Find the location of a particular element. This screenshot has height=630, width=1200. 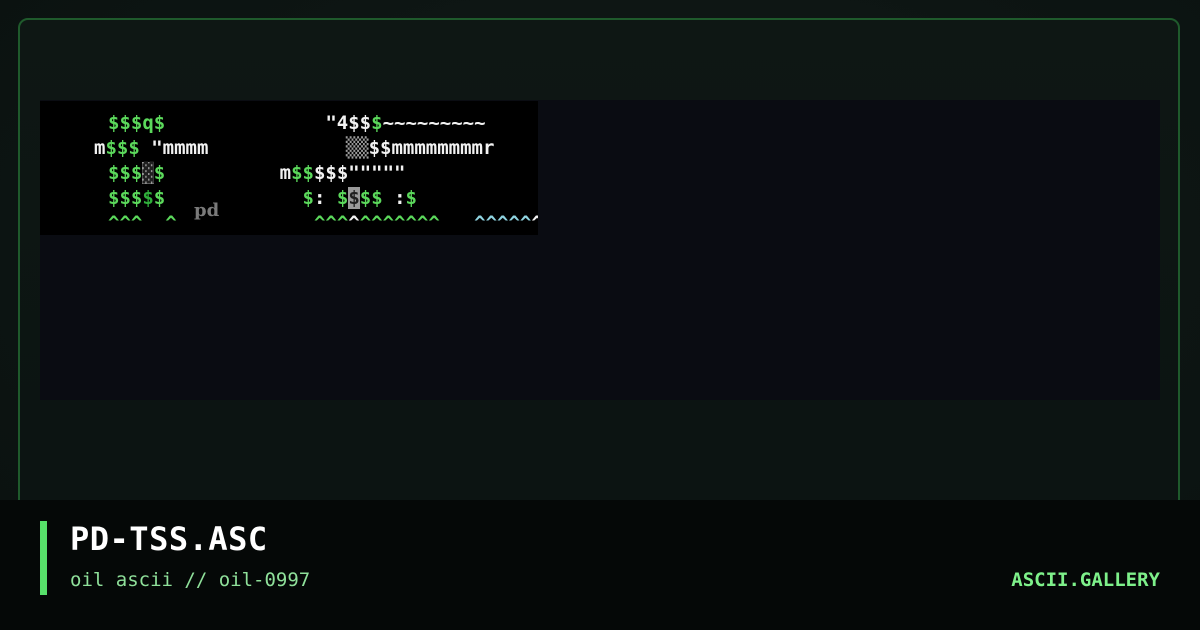

site-brand: ASCII.GALLERY is located at coordinates (1085, 580).